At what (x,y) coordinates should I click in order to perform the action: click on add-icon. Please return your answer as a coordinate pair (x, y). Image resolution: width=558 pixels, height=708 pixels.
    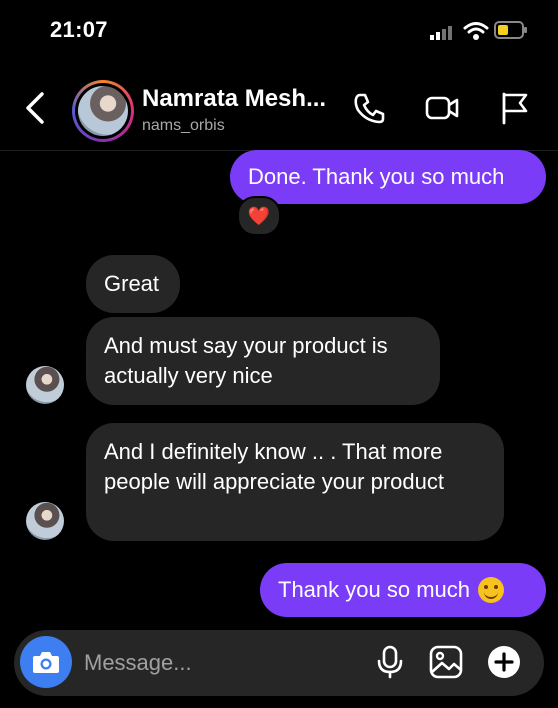
    Looking at the image, I should click on (504, 662).